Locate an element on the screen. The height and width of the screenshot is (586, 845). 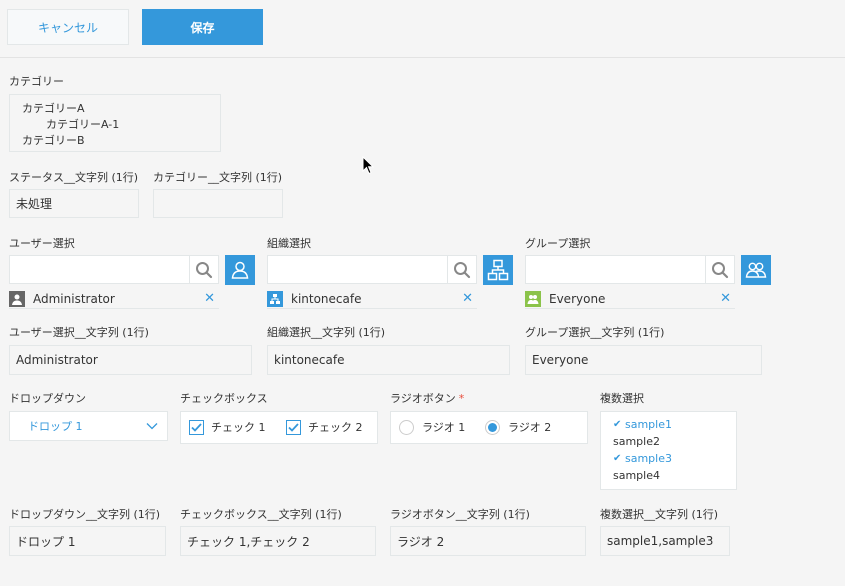
multiselect-option-label: sample2 is located at coordinates (636, 441).